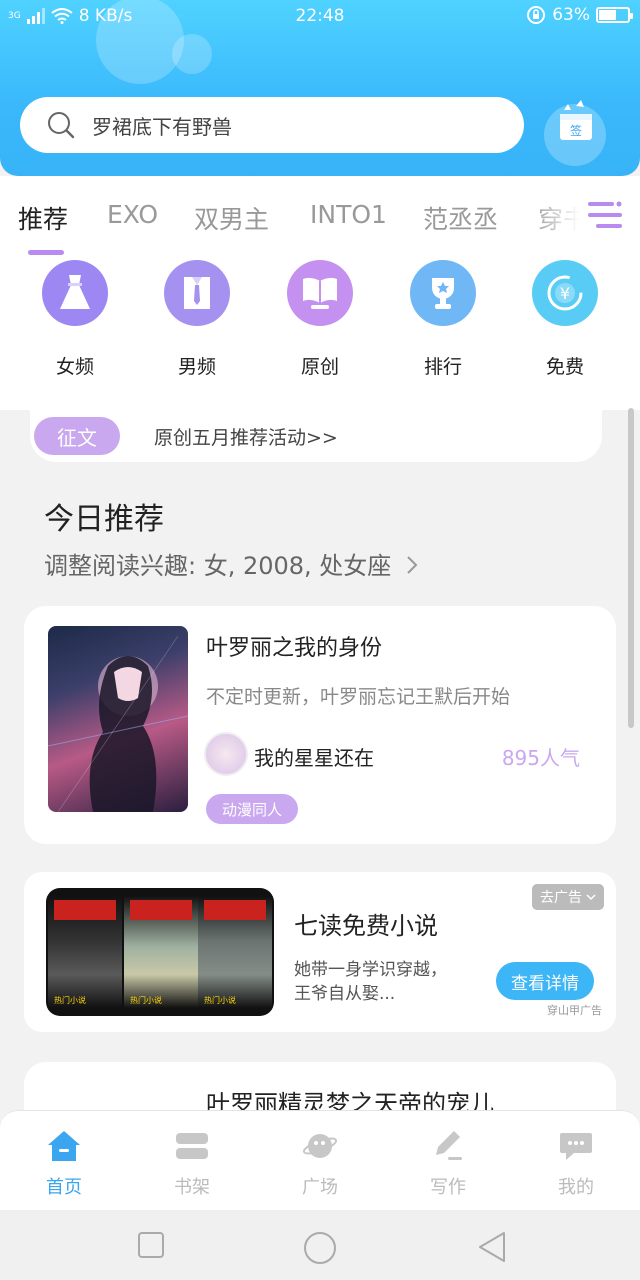 This screenshot has height=1280, width=640. I want to click on category-tabs: 推荐 EXO 双男主 INTO1 范丞丞 穿书, so click(320, 218).